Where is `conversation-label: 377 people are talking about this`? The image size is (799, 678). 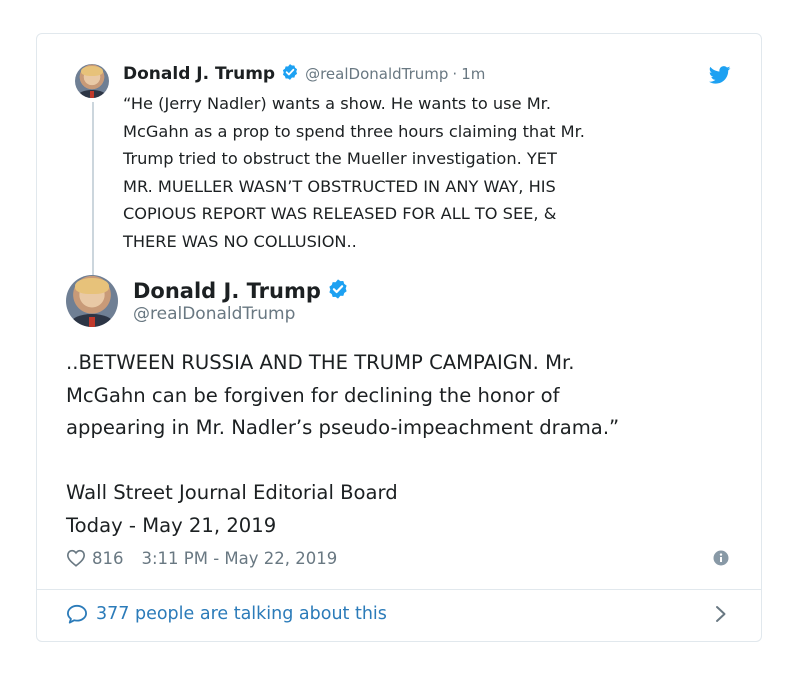 conversation-label: 377 people are talking about this is located at coordinates (241, 614).